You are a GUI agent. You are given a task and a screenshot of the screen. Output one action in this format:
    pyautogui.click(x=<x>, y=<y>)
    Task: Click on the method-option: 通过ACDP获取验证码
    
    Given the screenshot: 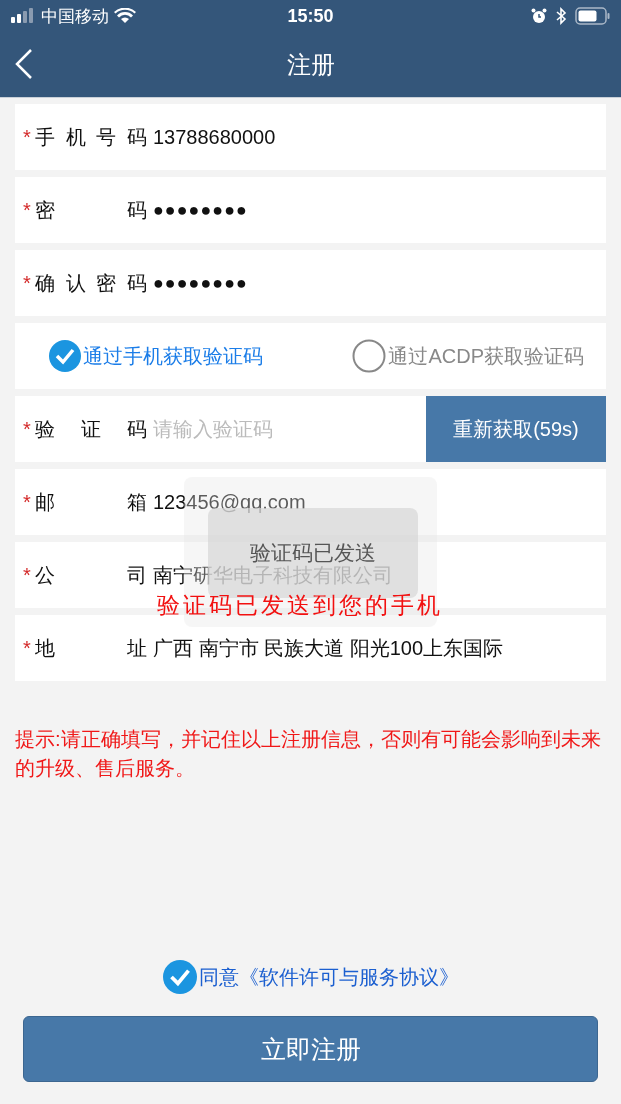 What is the action you would take?
    pyautogui.click(x=468, y=356)
    